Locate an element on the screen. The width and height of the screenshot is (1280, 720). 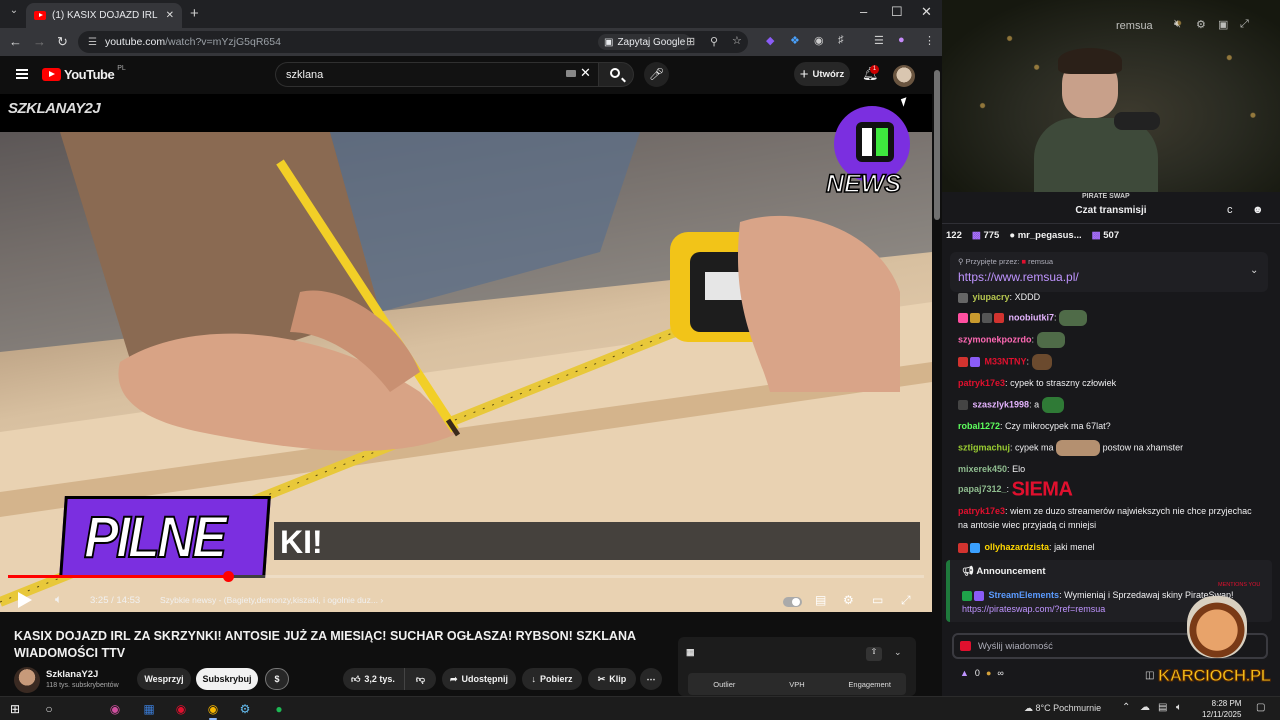
bookmark-star-icon: ☆ is located at coordinates (737, 40).